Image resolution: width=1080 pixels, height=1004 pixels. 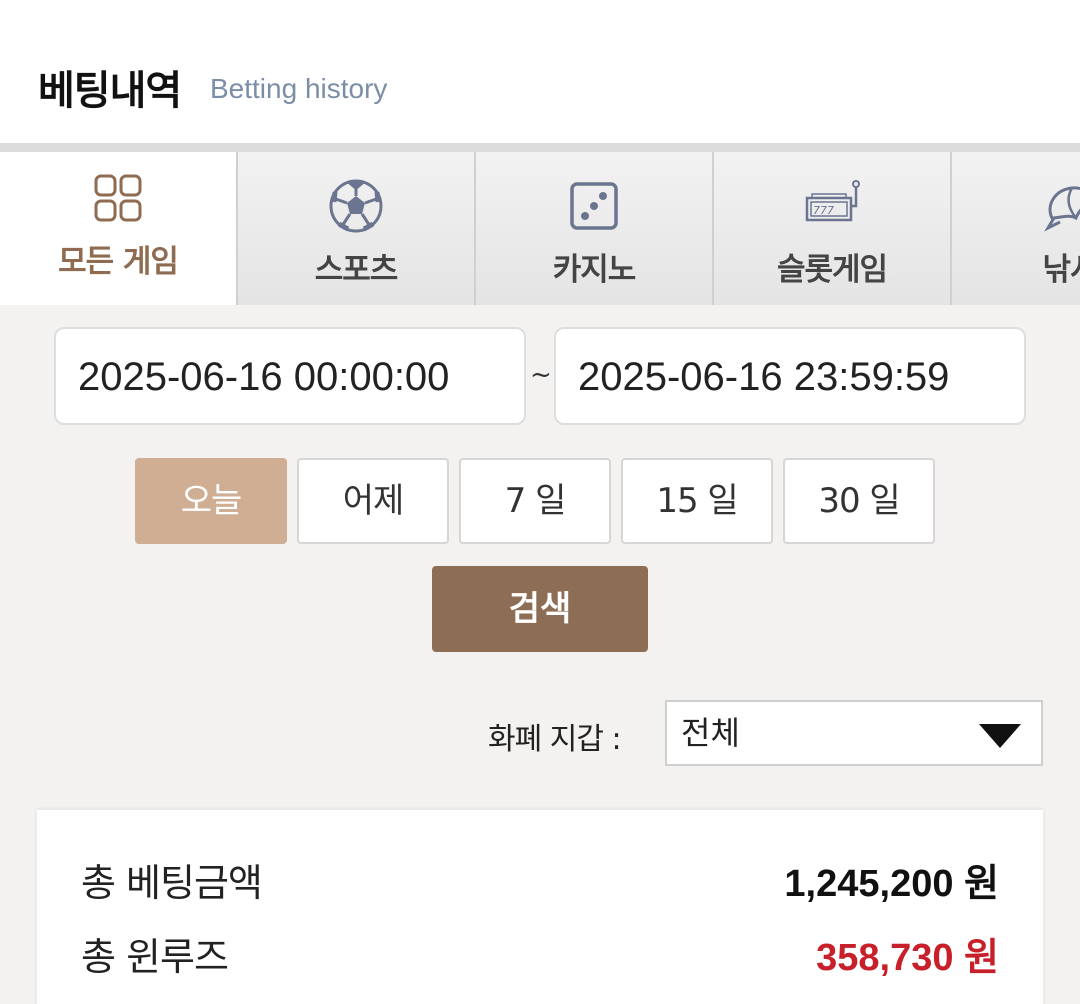 What do you see at coordinates (172, 883) in the screenshot?
I see `total-bet-label: 총 베팅금액` at bounding box center [172, 883].